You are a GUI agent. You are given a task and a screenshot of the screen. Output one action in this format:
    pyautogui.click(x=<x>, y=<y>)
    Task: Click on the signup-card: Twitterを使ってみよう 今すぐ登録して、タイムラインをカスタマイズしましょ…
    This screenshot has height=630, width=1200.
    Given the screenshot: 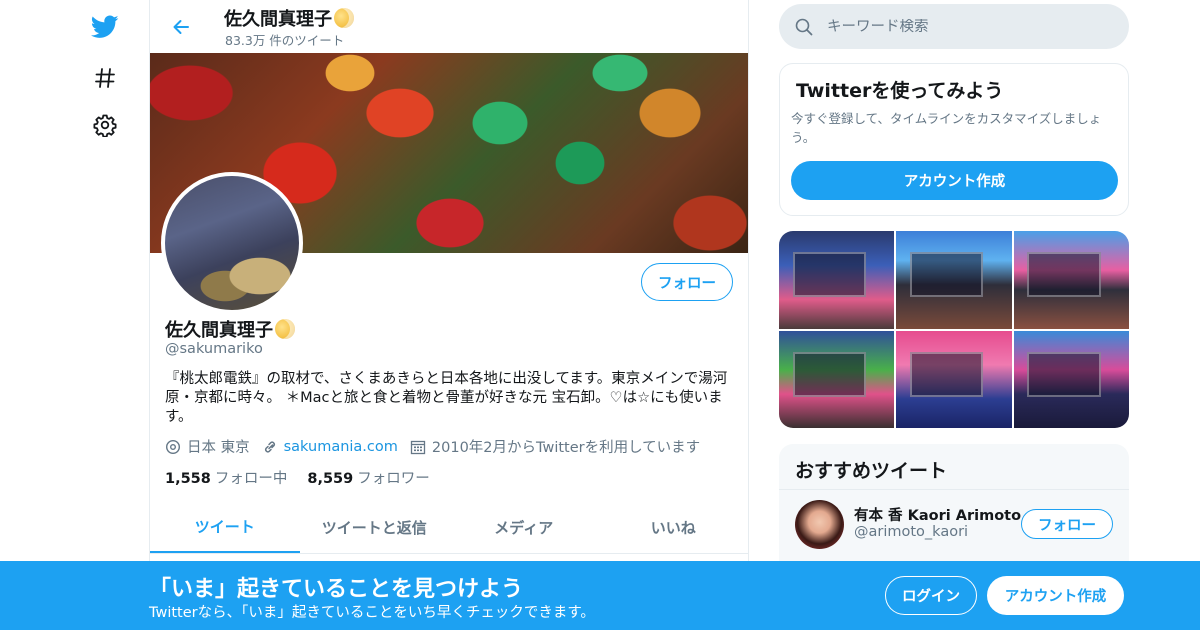 What is the action you would take?
    pyautogui.click(x=954, y=139)
    